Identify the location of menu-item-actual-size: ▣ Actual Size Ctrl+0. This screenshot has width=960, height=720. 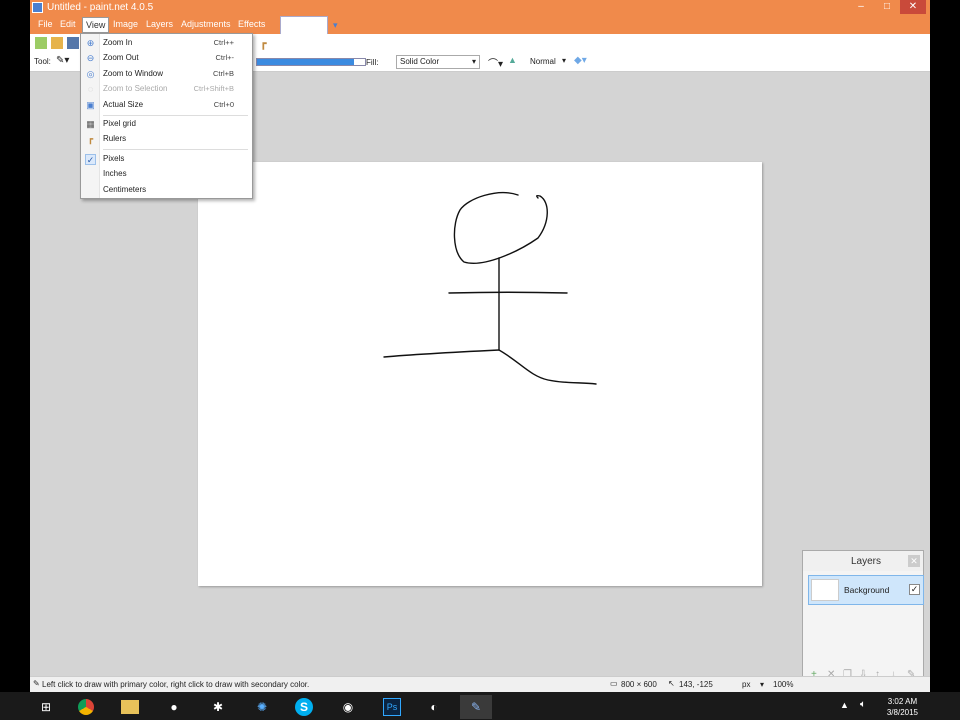
(166, 105).